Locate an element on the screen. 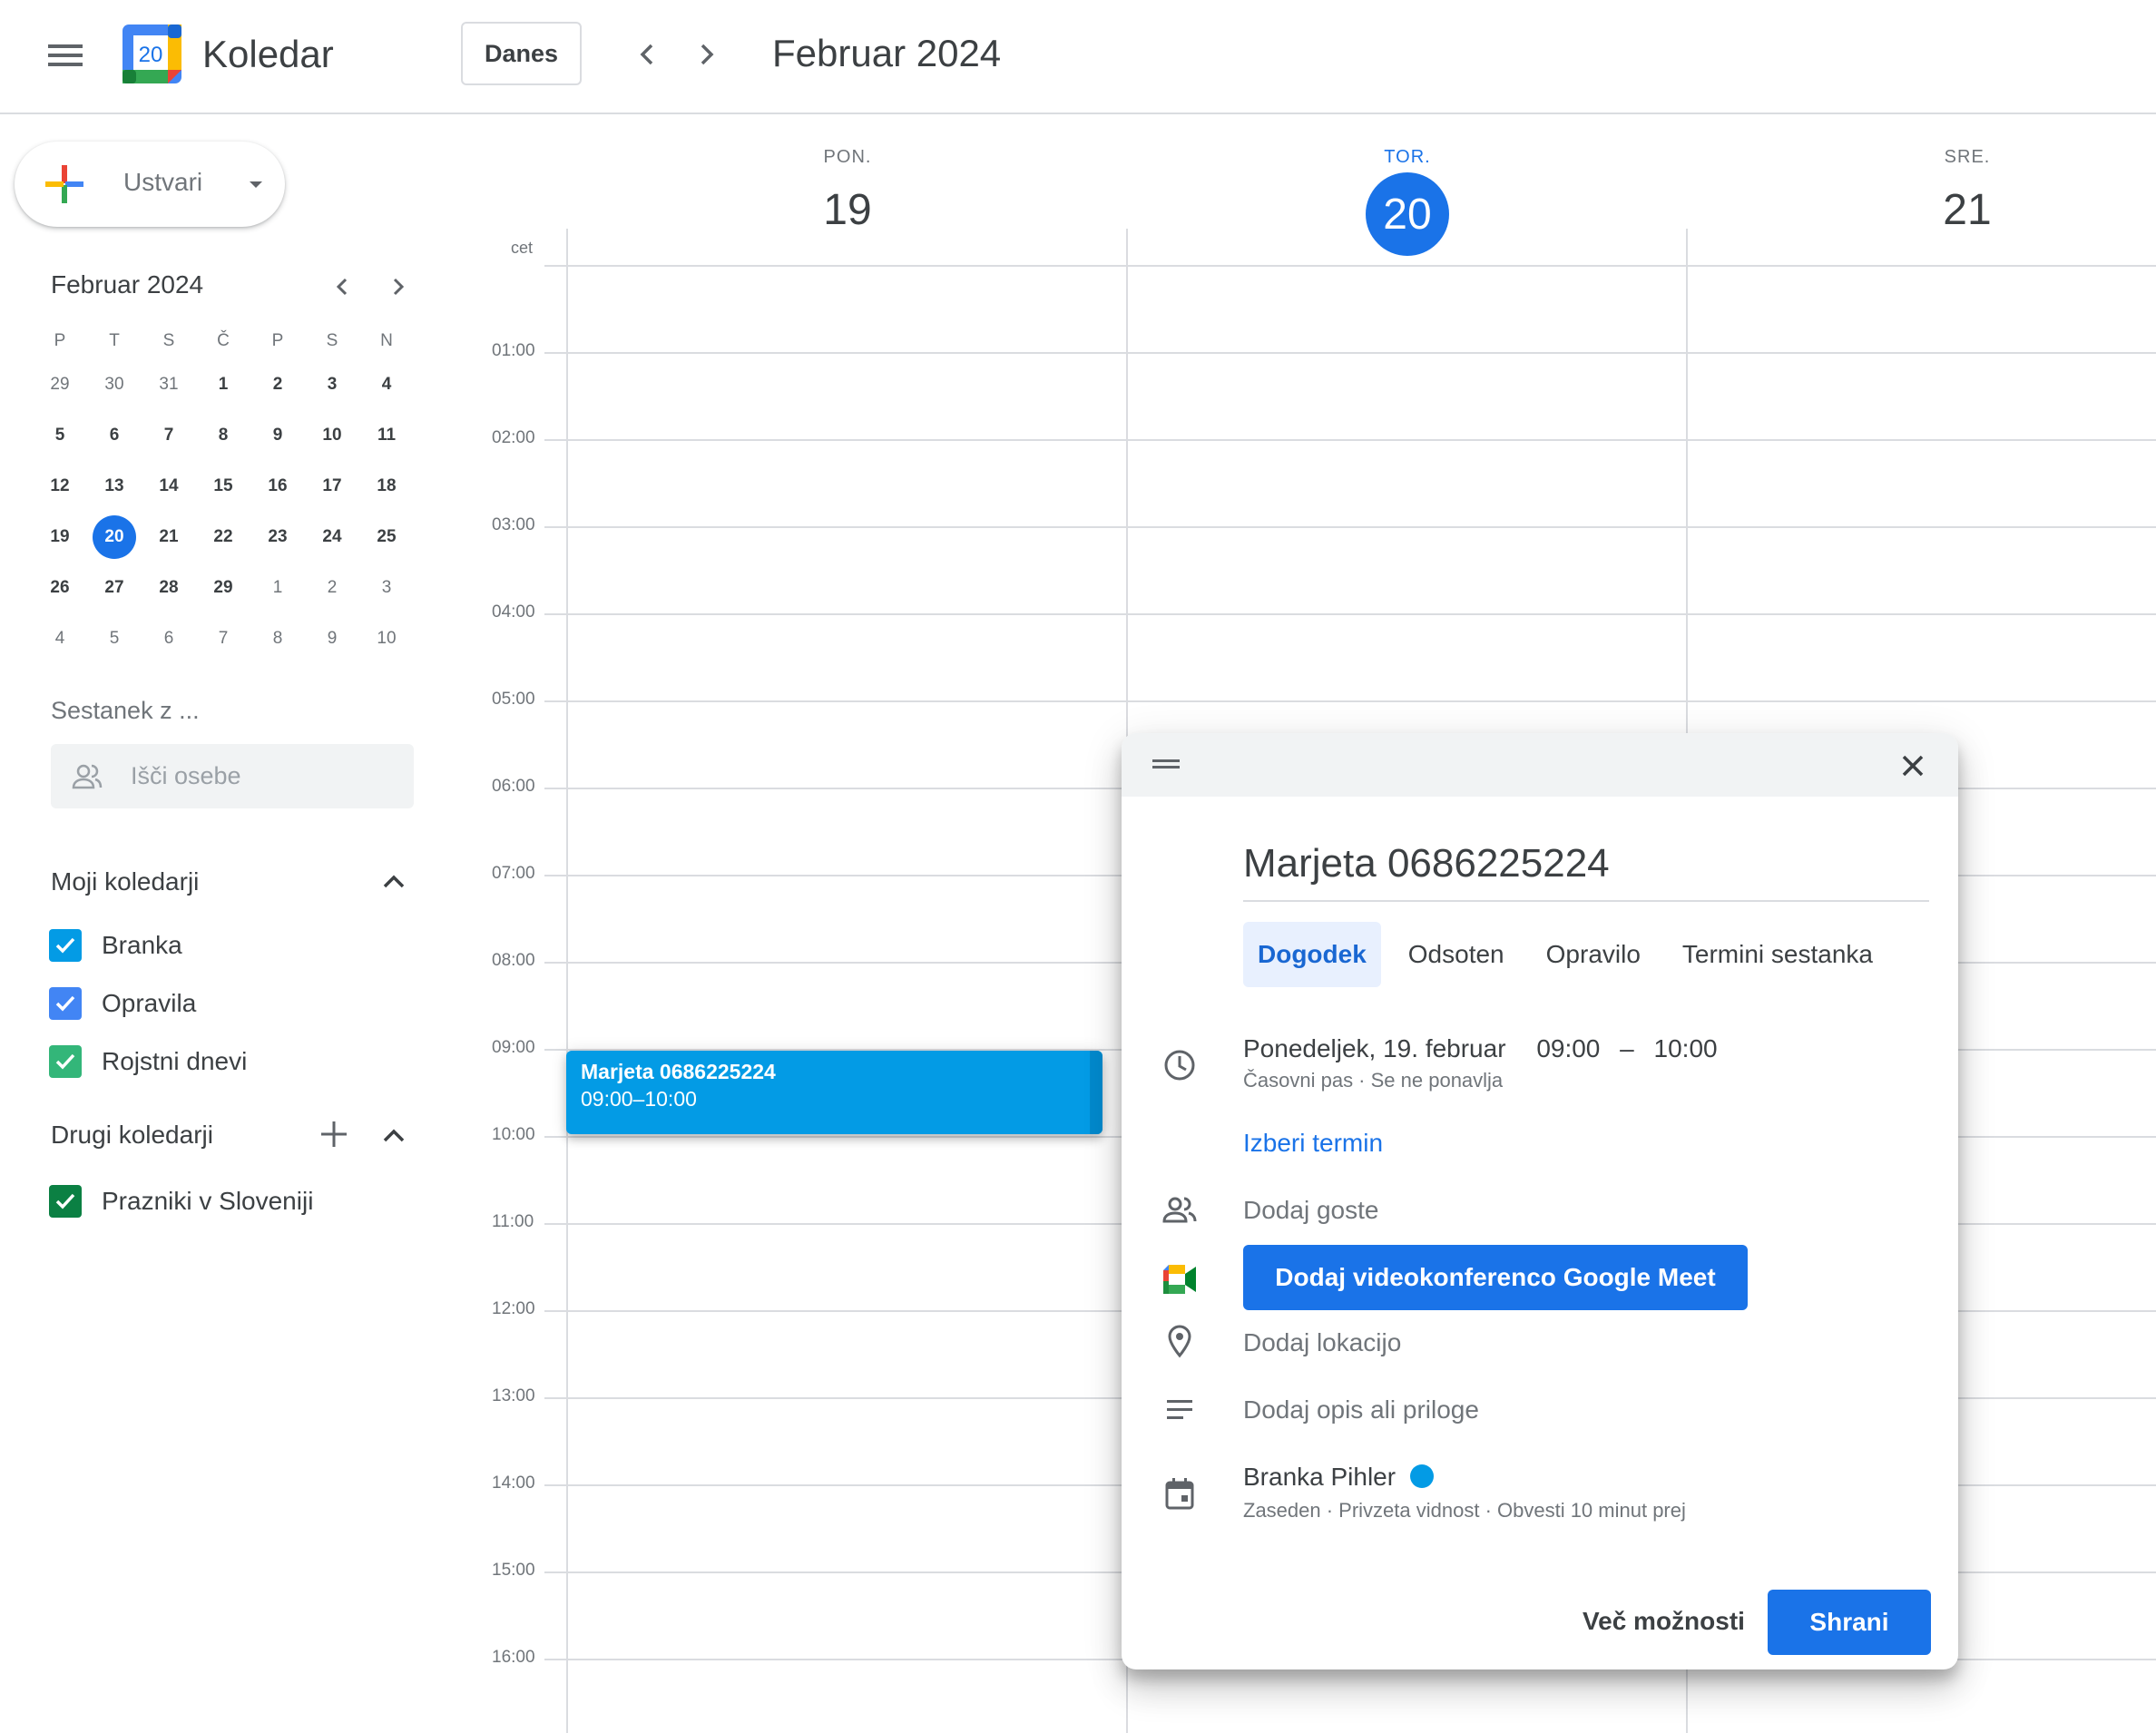  tab-event: Dogodek is located at coordinates (1312, 955).